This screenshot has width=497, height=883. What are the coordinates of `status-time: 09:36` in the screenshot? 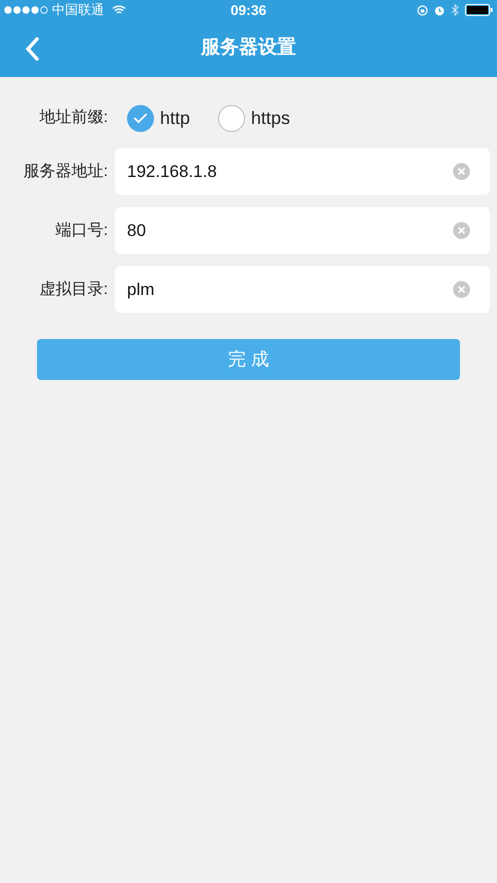 It's located at (248, 10).